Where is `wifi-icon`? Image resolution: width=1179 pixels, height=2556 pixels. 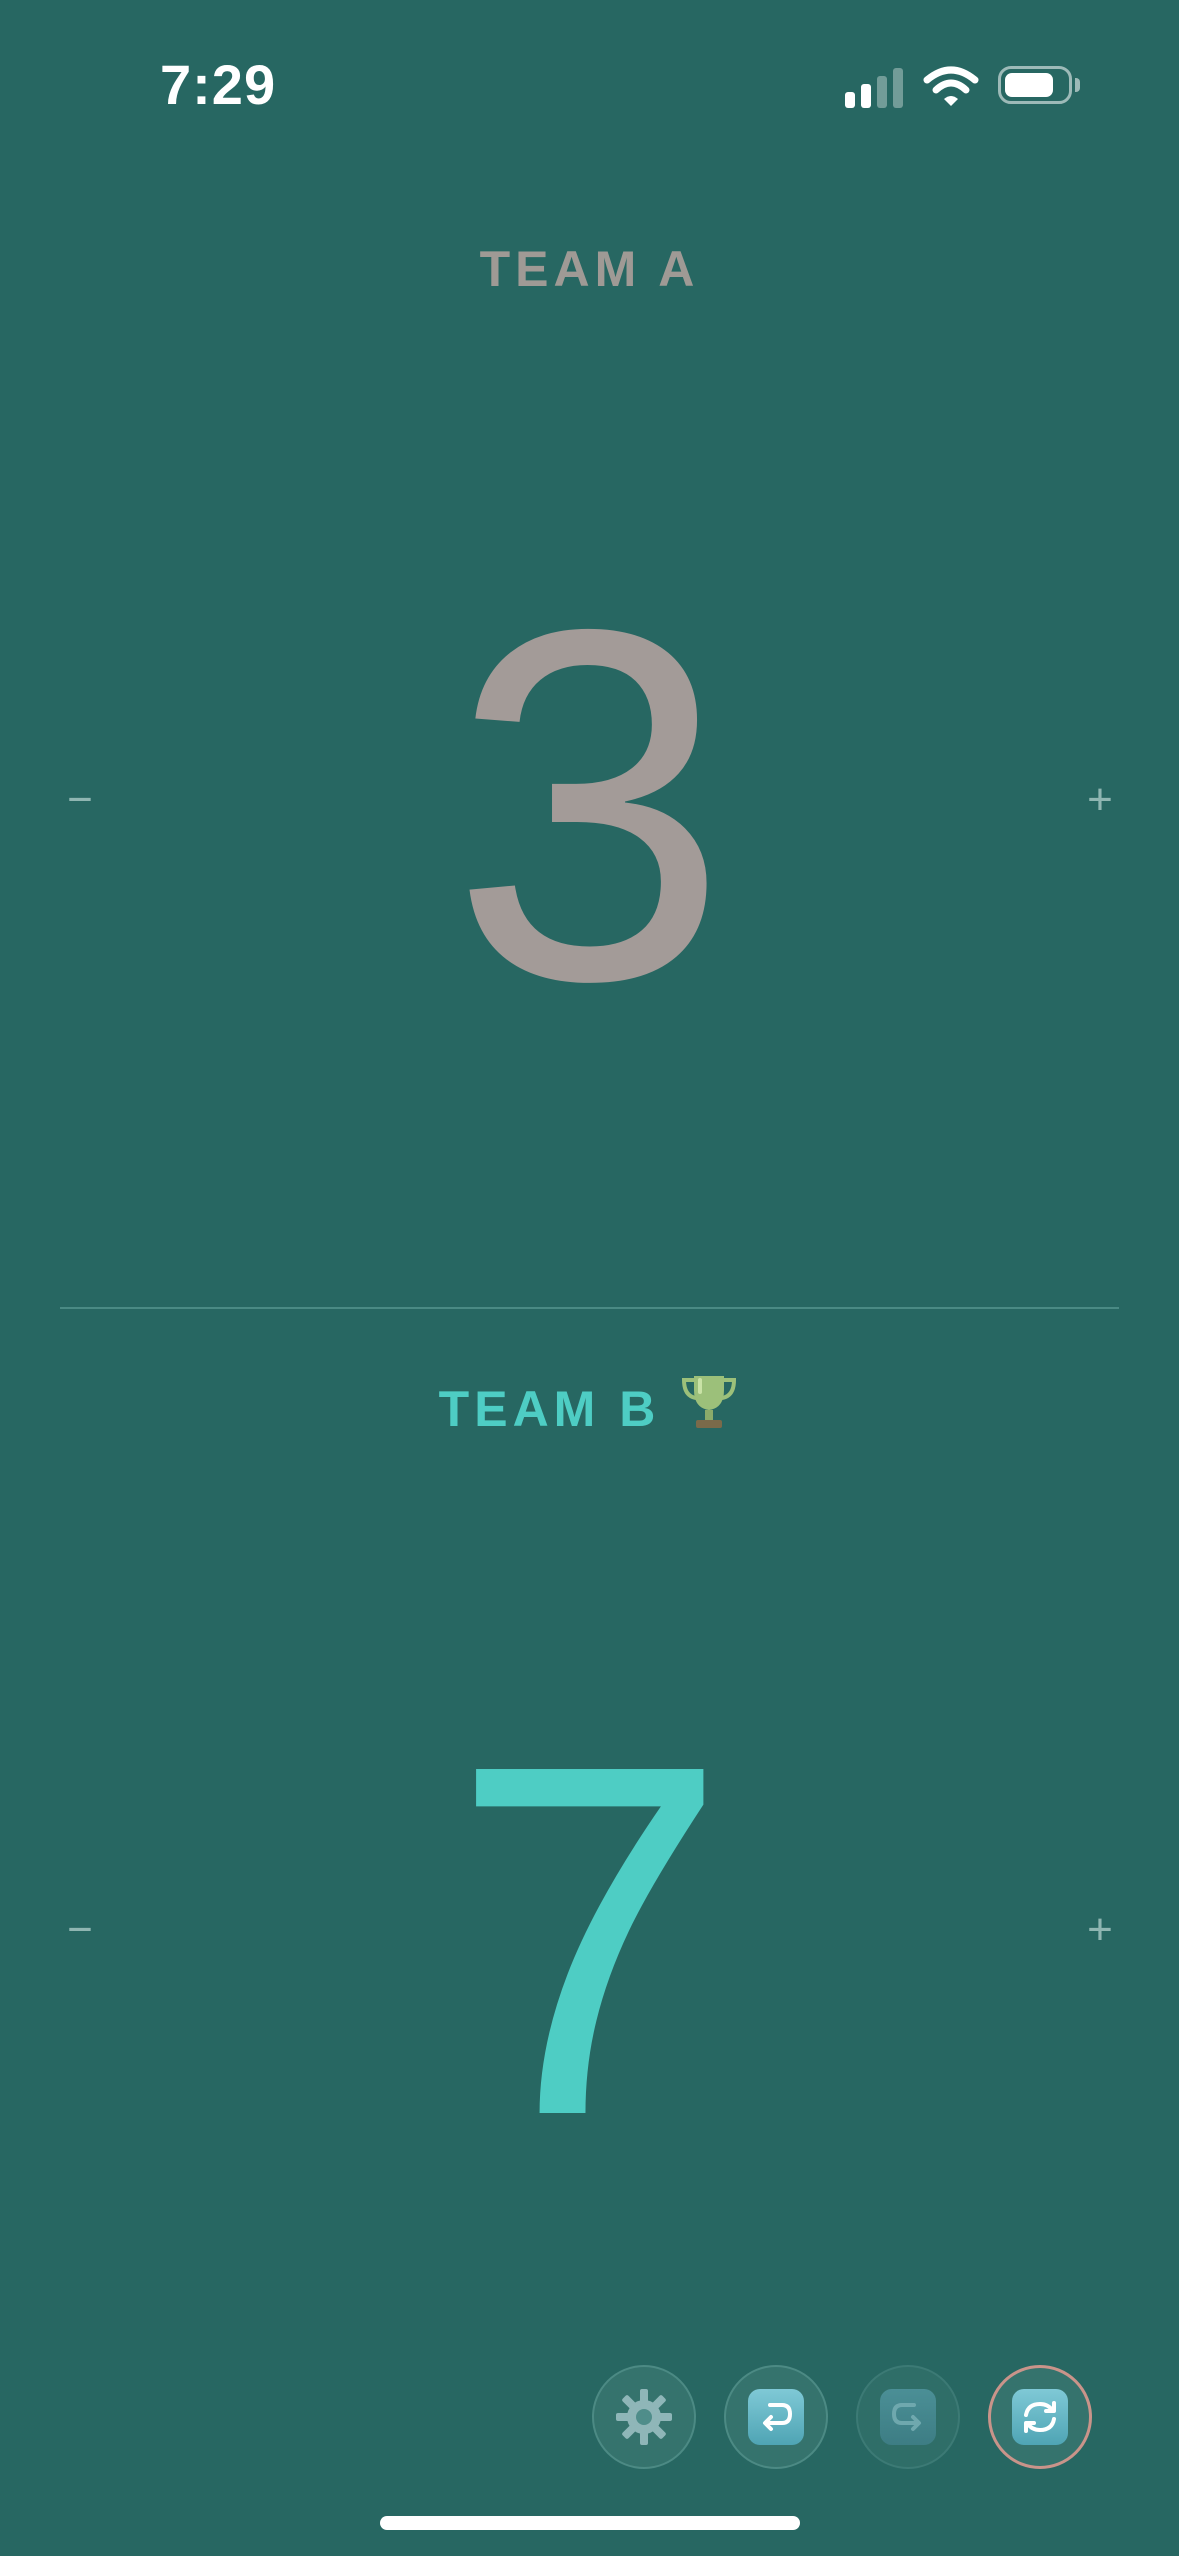
wifi-icon is located at coordinates (951, 86).